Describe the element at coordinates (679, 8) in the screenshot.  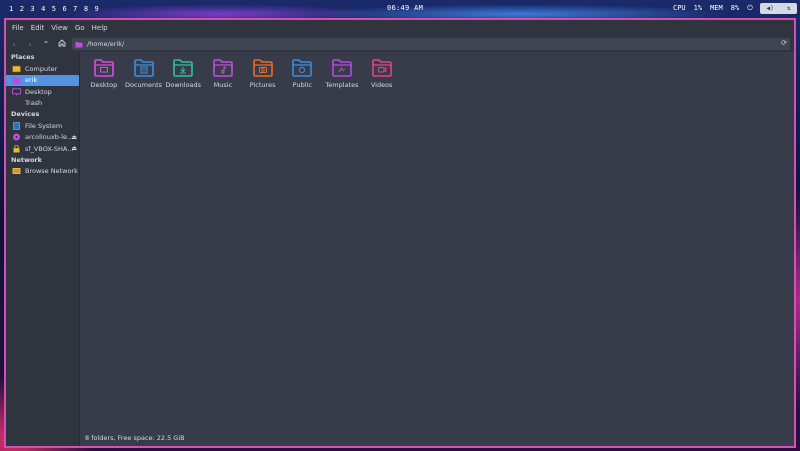
I see `cpu-label: CPU` at that location.